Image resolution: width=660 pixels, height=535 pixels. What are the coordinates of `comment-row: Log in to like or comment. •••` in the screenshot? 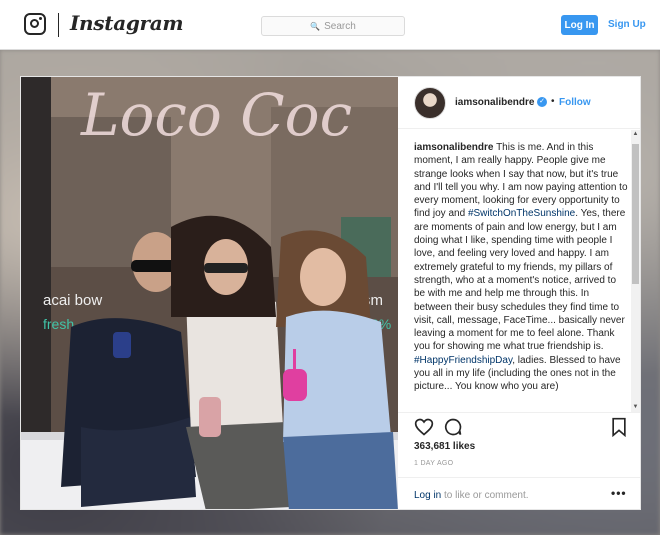 It's located at (519, 493).